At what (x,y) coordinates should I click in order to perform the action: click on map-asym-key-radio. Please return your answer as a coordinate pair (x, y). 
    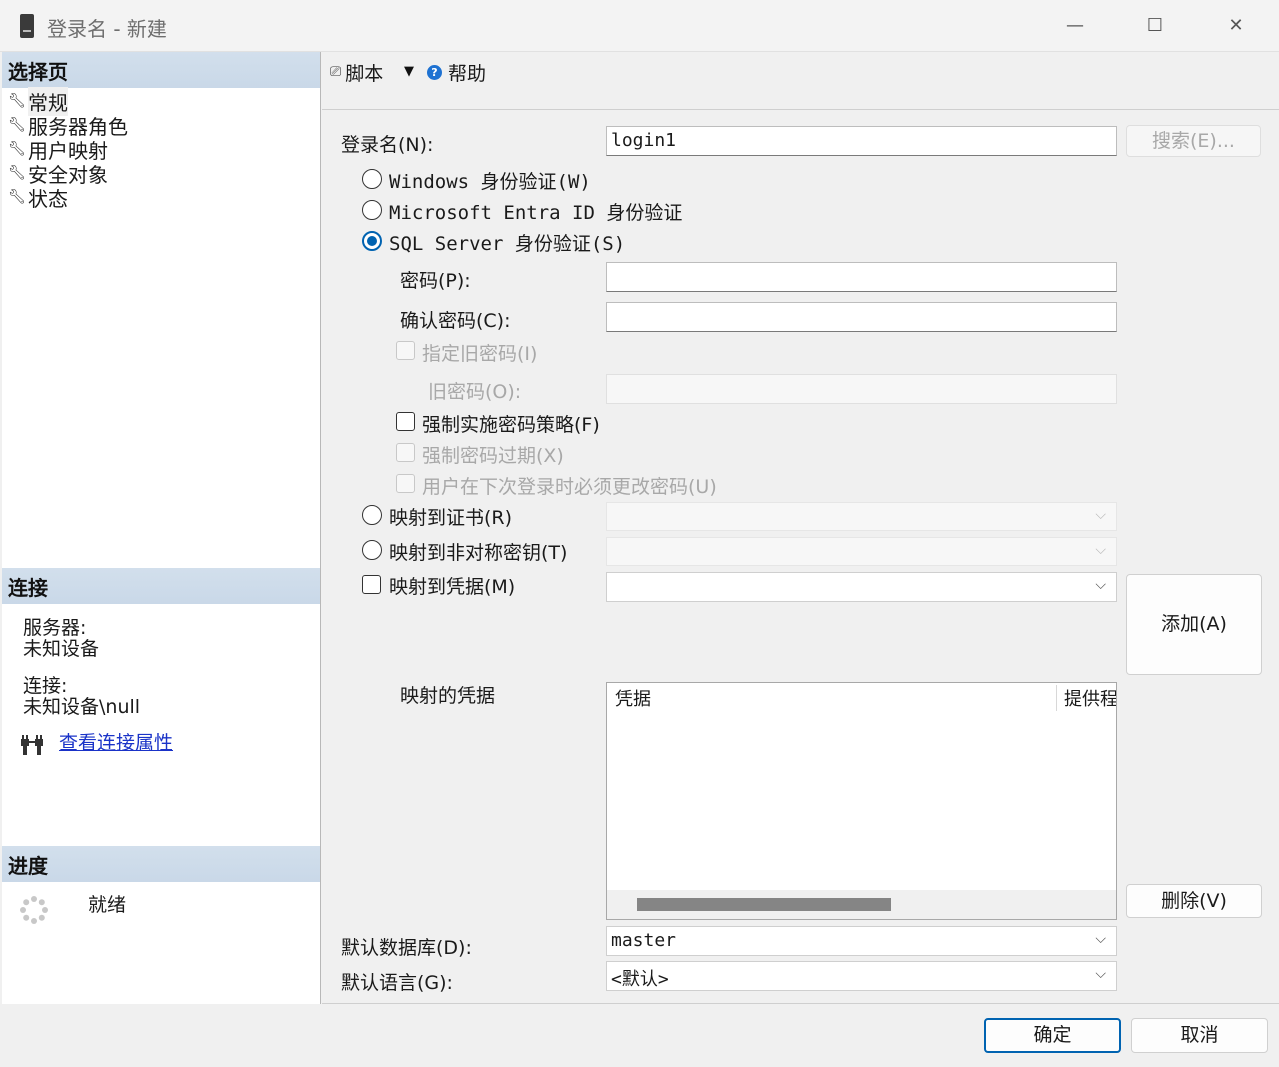
    Looking at the image, I should click on (372, 550).